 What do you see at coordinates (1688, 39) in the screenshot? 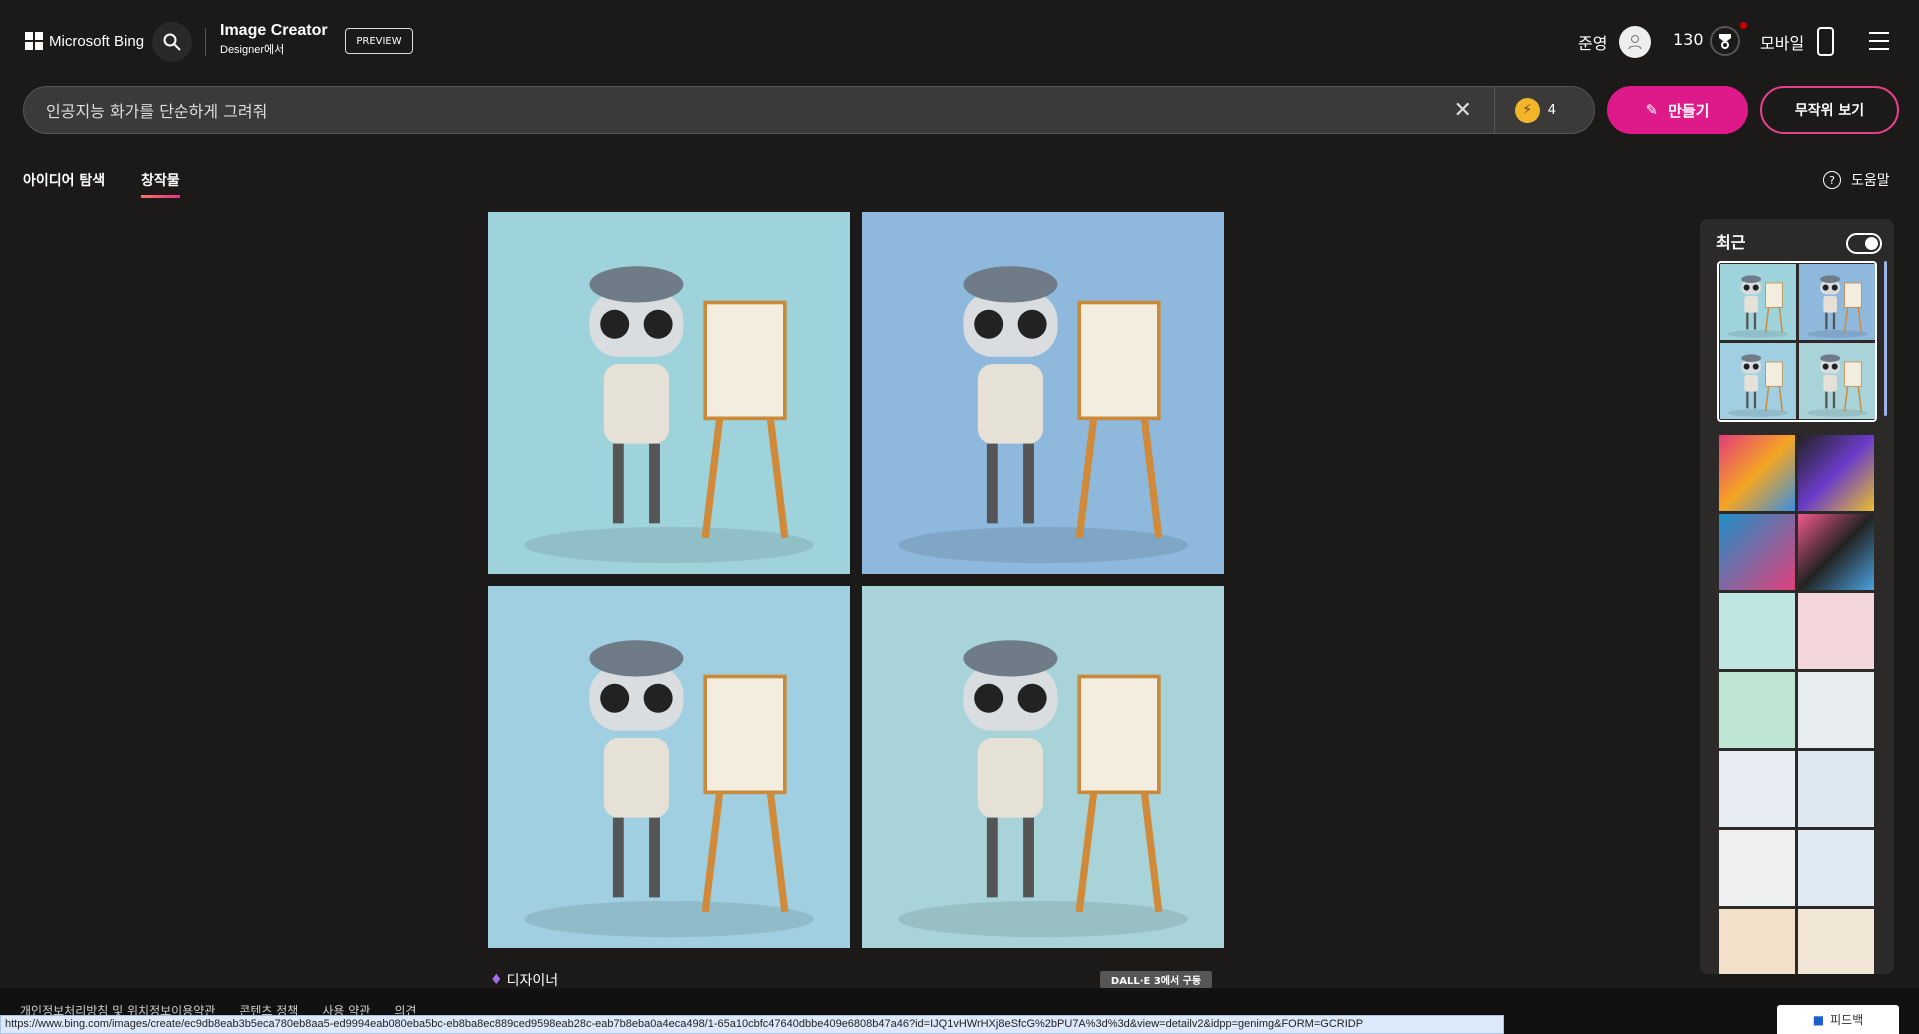
I see `rewards-points: 130` at bounding box center [1688, 39].